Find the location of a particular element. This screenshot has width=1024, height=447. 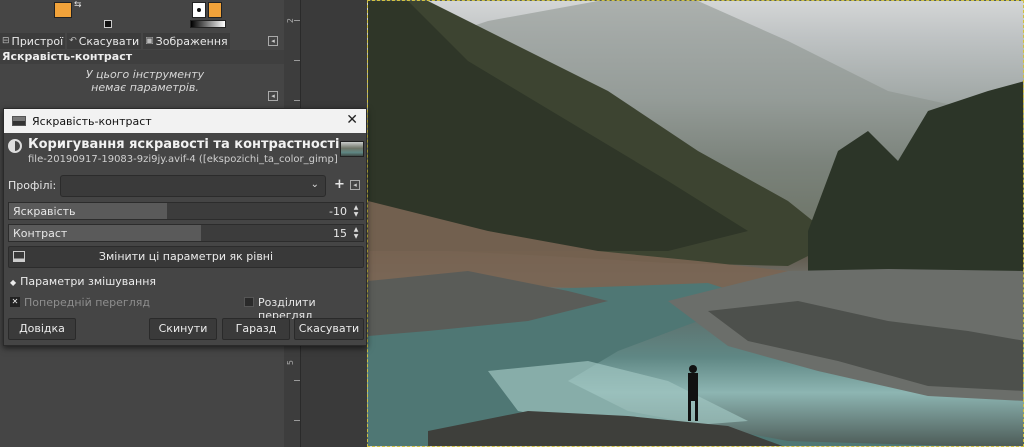

brush-pattern-gradient-widget is located at coordinates (208, 15).